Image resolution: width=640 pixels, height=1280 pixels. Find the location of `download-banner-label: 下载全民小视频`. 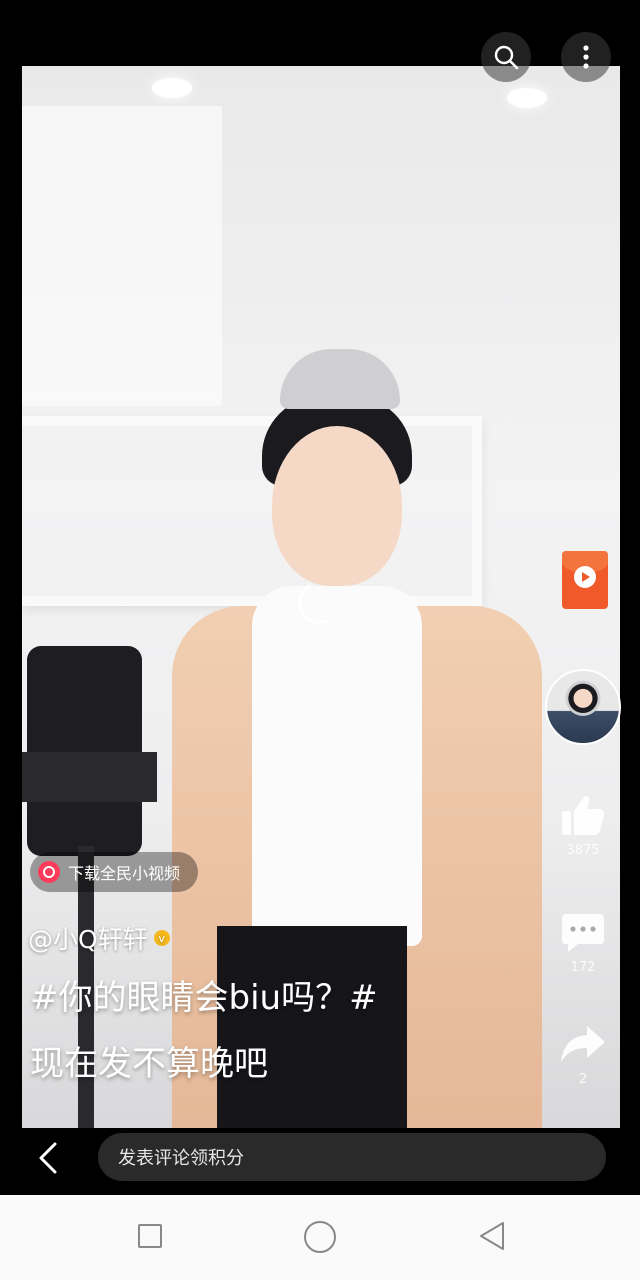

download-banner-label: 下载全民小视频 is located at coordinates (124, 873).